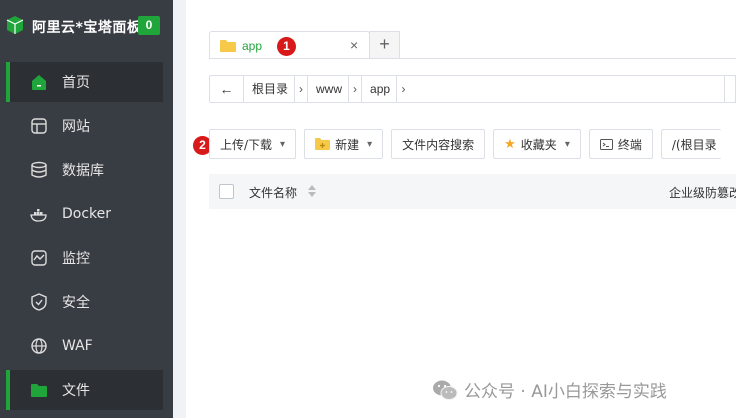 Image resolution: width=736 pixels, height=418 pixels. What do you see at coordinates (328, 89) in the screenshot?
I see `breadcrumb-item-www: www` at bounding box center [328, 89].